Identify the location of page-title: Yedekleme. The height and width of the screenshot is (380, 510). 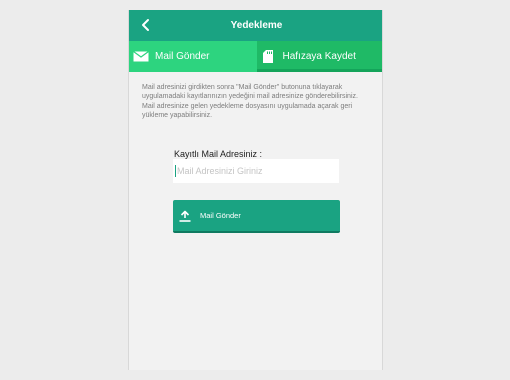
(256, 25).